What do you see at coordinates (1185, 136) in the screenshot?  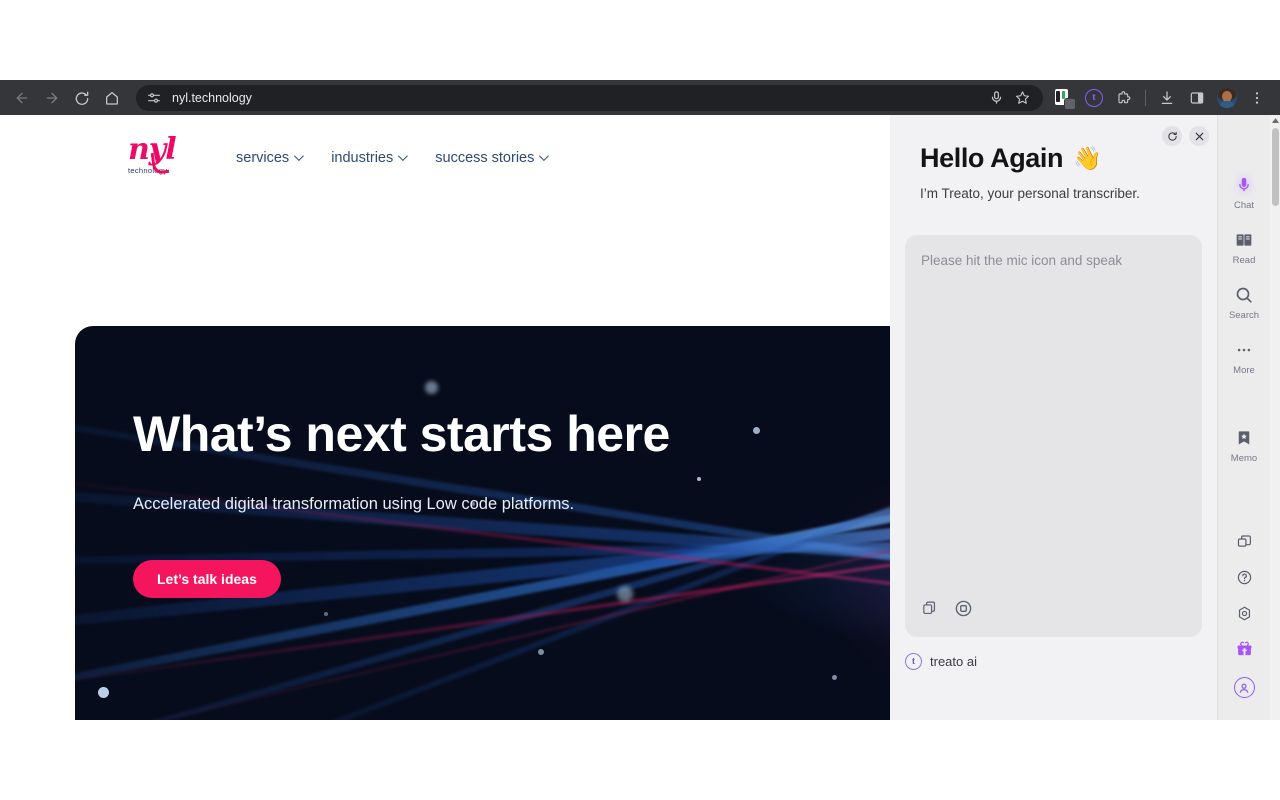 I see `panel-window-controls` at bounding box center [1185, 136].